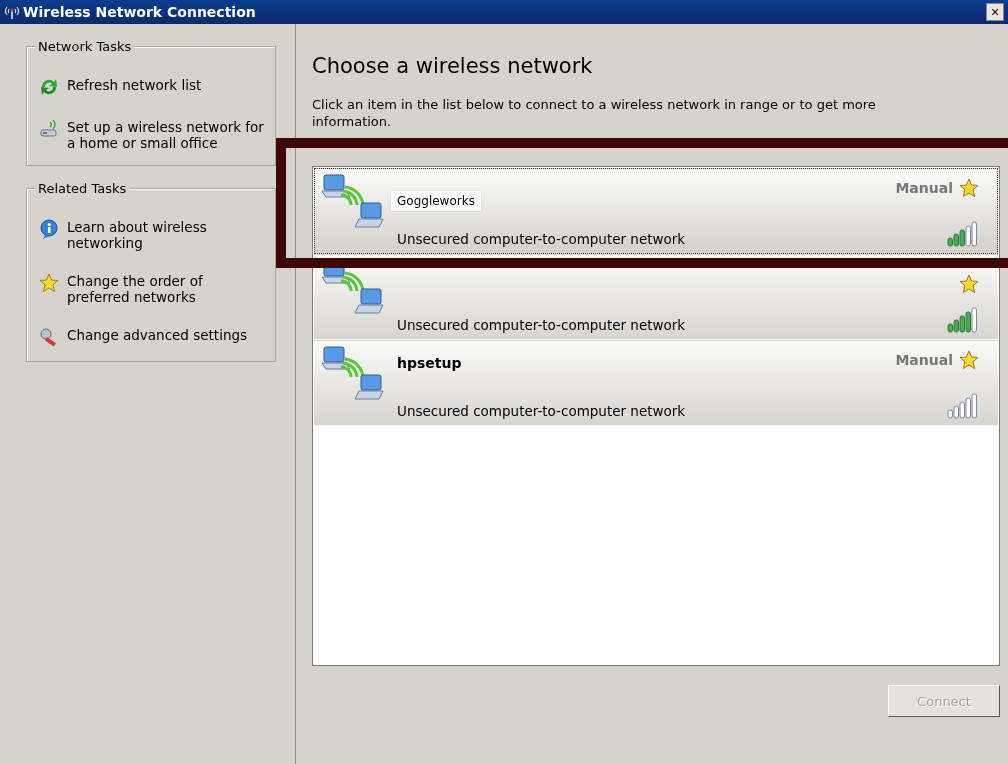 This screenshot has height=764, width=1008. Describe the element at coordinates (166, 135) in the screenshot. I see `task-link: Set up a wireless network for a home or small office` at that location.